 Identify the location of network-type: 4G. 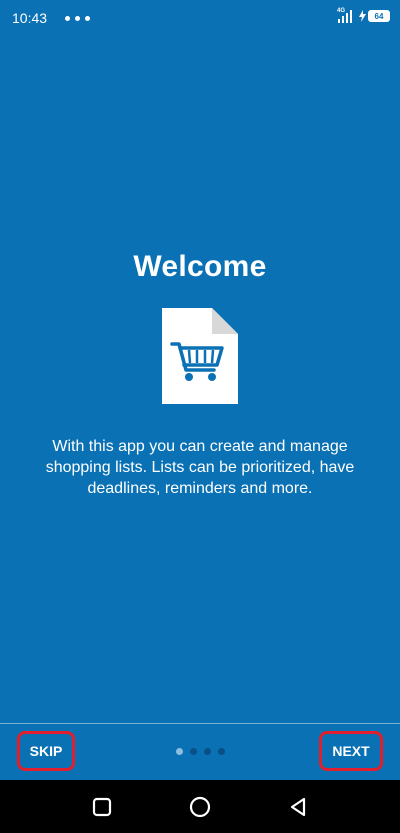
(341, 11).